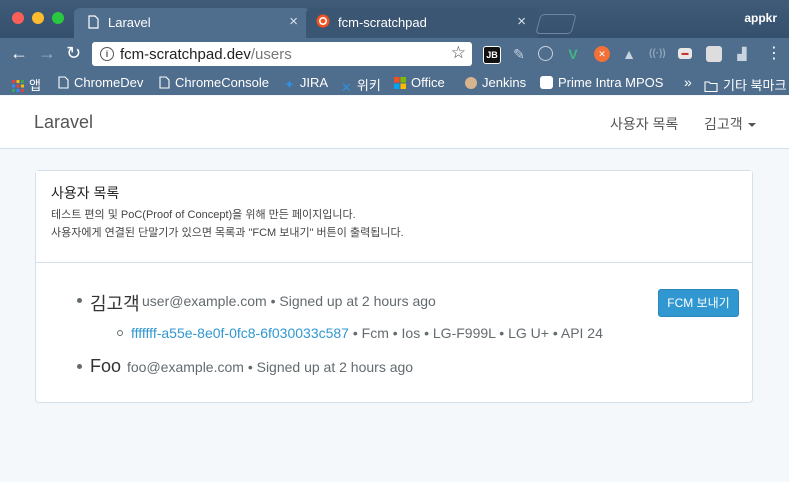  What do you see at coordinates (85, 193) in the screenshot?
I see `panel-title: 사용자 목록` at bounding box center [85, 193].